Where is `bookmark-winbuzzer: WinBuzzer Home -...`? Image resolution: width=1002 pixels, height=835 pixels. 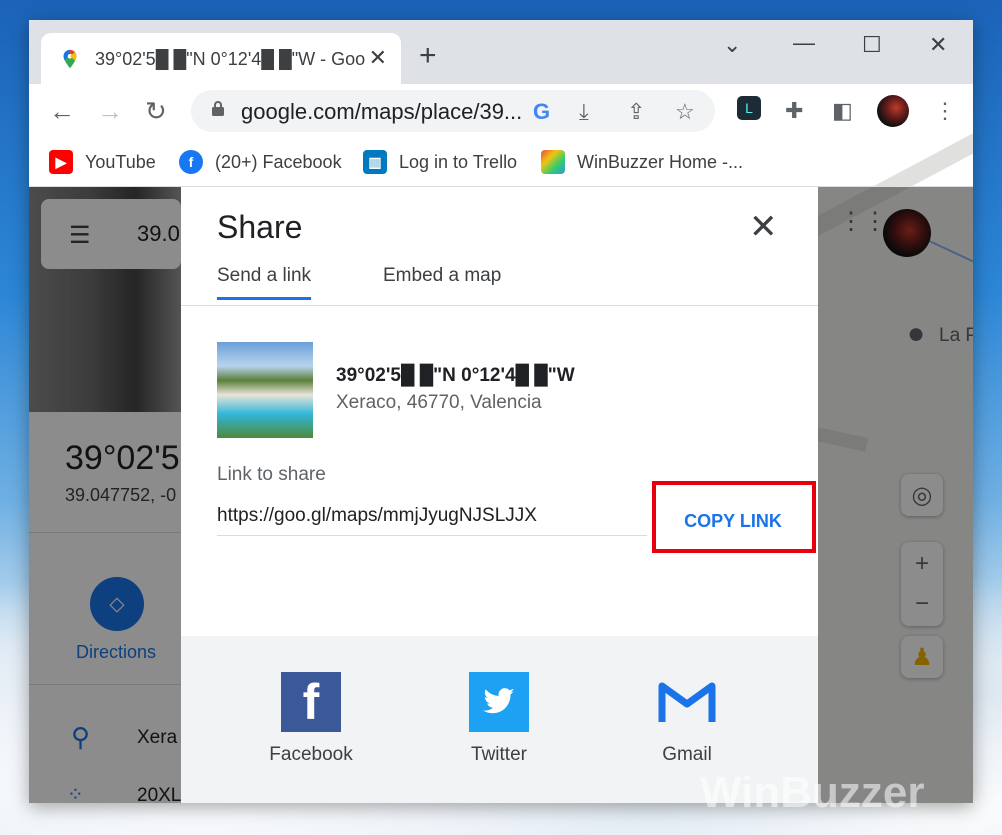 bookmark-winbuzzer: WinBuzzer Home -... is located at coordinates (642, 162).